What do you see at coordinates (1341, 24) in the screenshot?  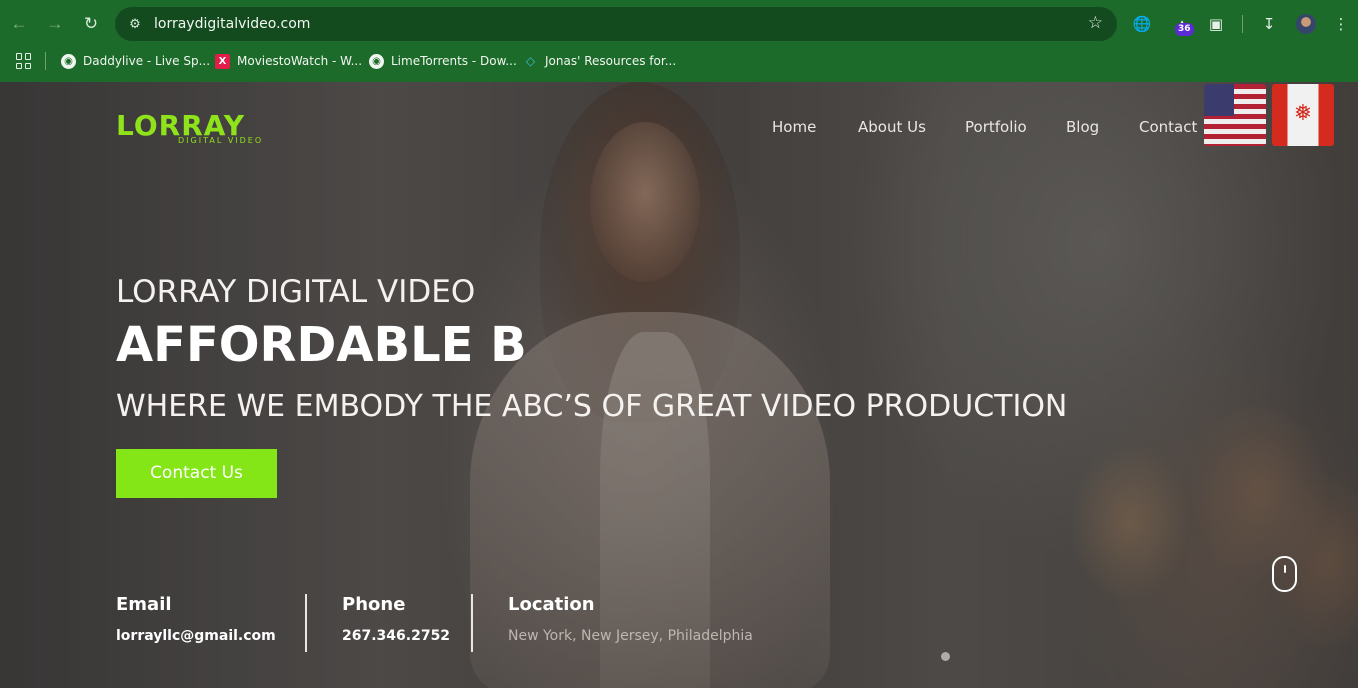 I see `more-menu-icon: ⋮` at bounding box center [1341, 24].